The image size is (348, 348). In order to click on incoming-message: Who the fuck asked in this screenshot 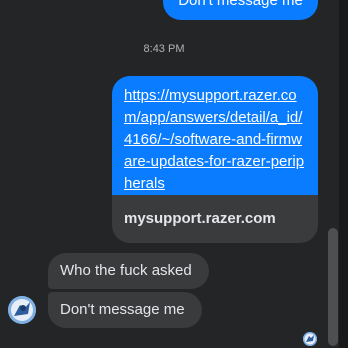, I will do `click(128, 271)`.